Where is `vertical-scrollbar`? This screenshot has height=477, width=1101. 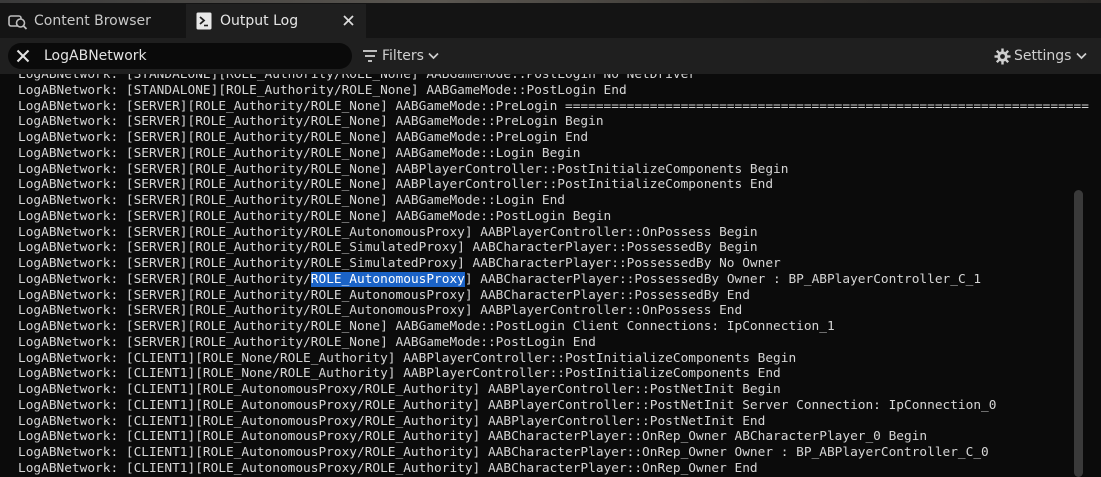 vertical-scrollbar is located at coordinates (1078, 333).